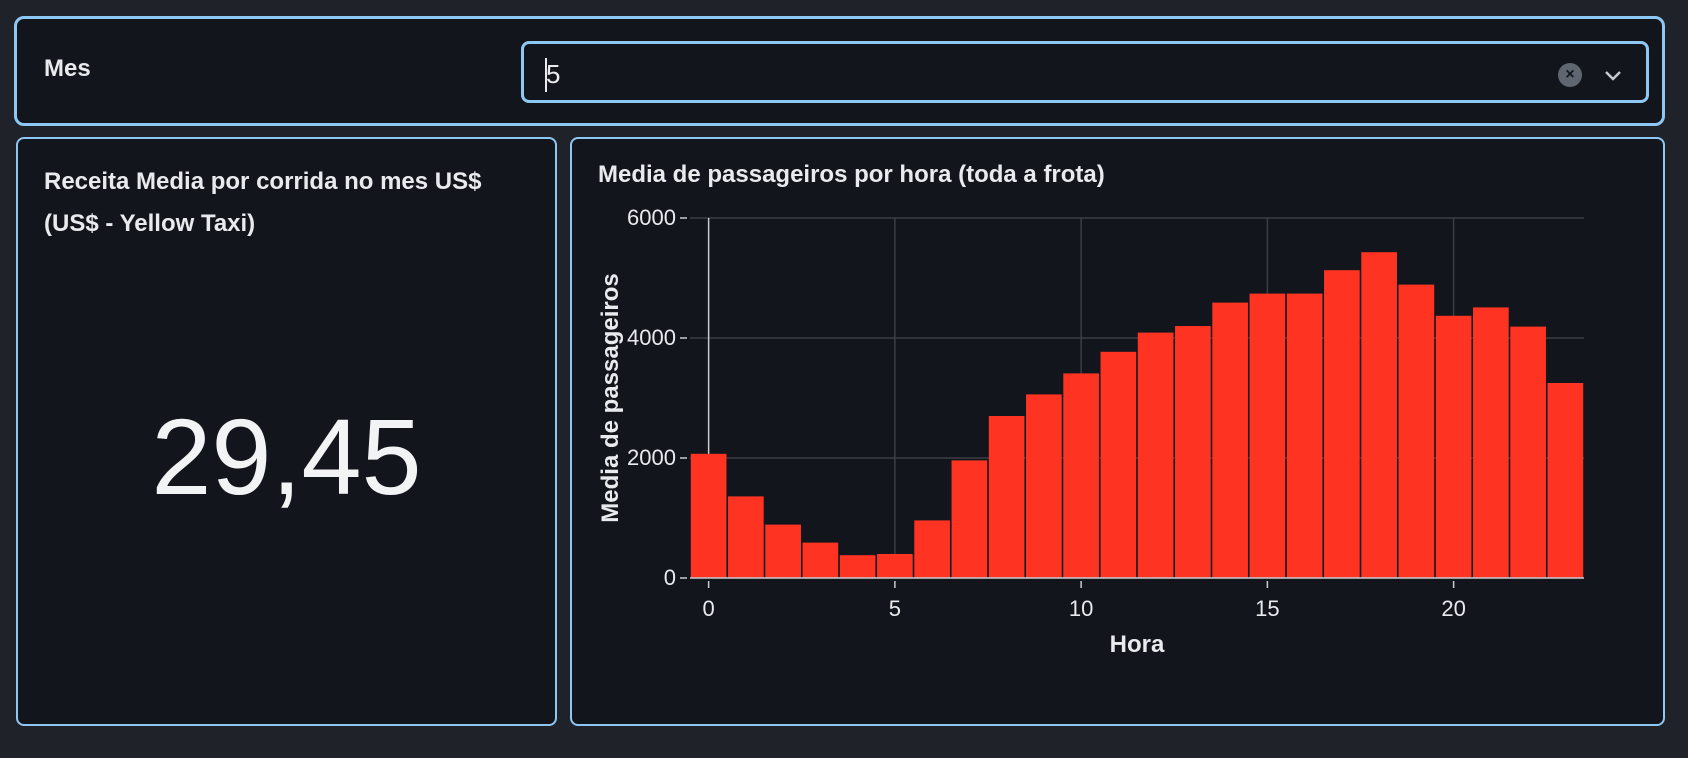 This screenshot has width=1688, height=758. Describe the element at coordinates (651, 217) in the screenshot. I see `y-tick-label: 6000` at that location.